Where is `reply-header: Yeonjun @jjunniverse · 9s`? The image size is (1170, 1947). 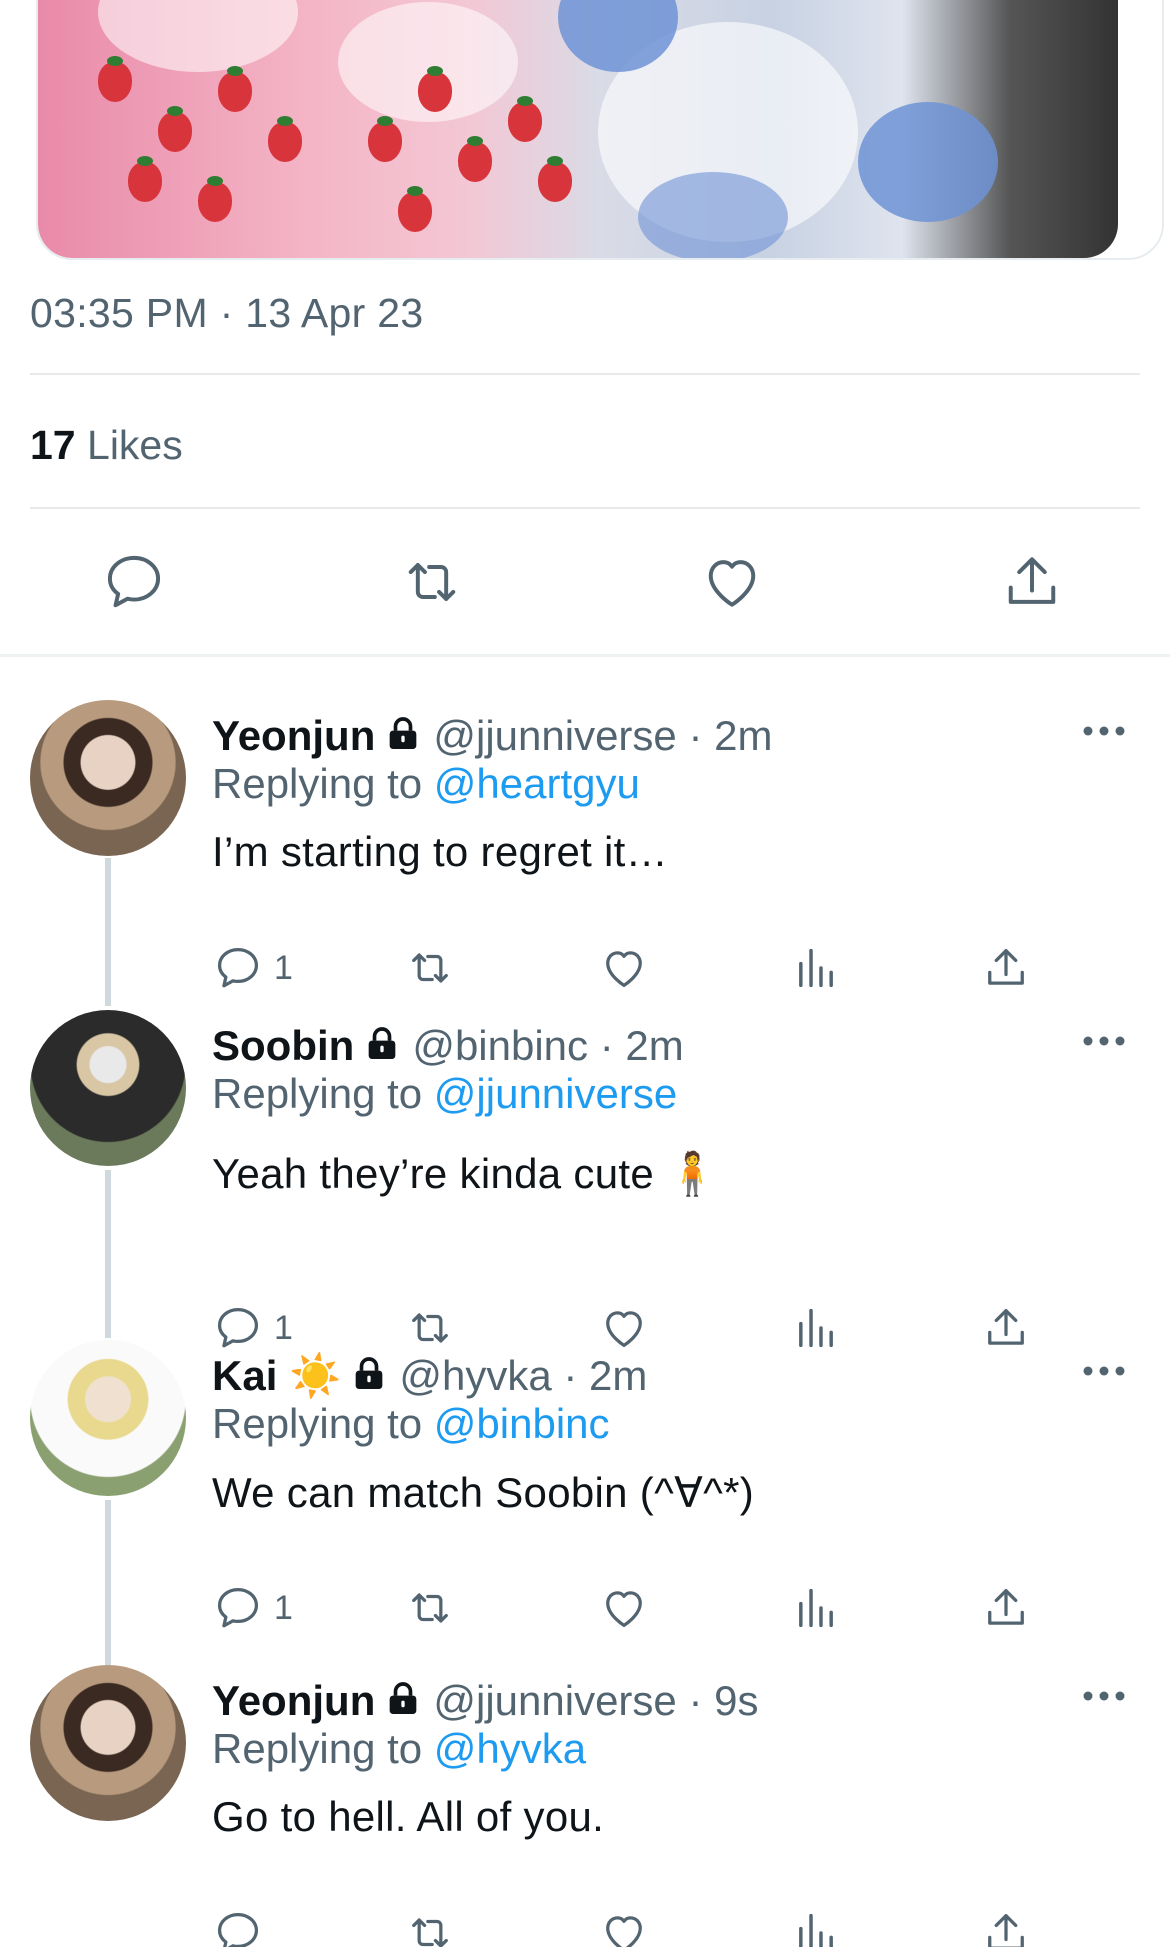 reply-header: Yeonjun @jjunniverse · 9s is located at coordinates (485, 1701).